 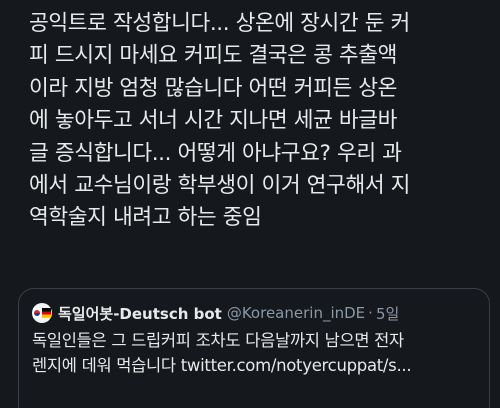 I want to click on quoted-tweet-header: 독일어봇-Deutsch bot @Koreanerin_inDE · 5일, so click(x=215, y=313).